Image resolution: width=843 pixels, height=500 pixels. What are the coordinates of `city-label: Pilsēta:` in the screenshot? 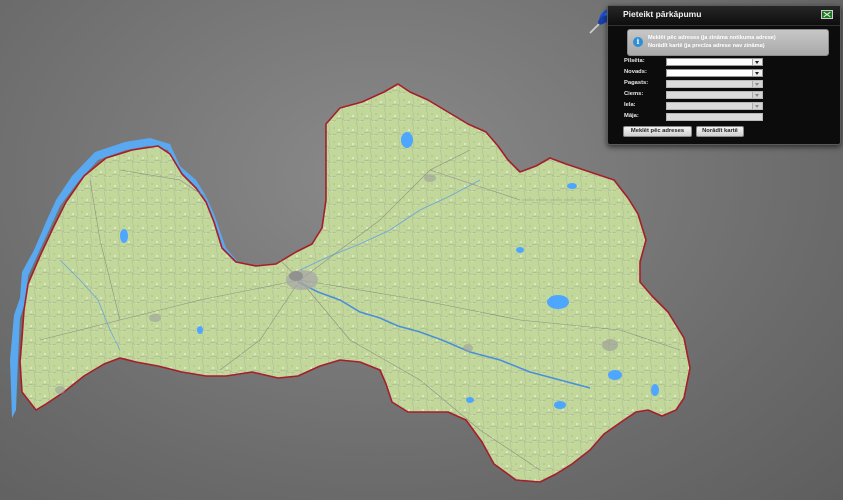 It's located at (634, 61).